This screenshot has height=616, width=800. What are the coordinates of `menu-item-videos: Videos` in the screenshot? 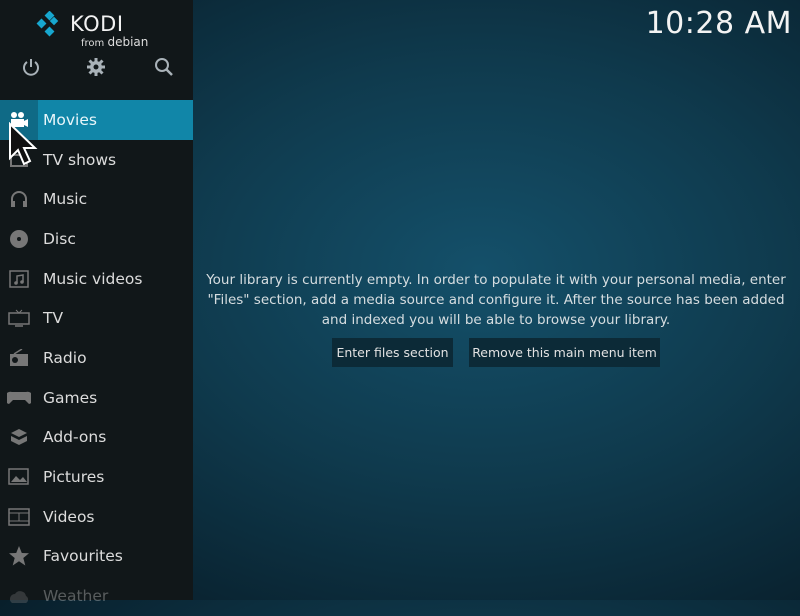 It's located at (96, 517).